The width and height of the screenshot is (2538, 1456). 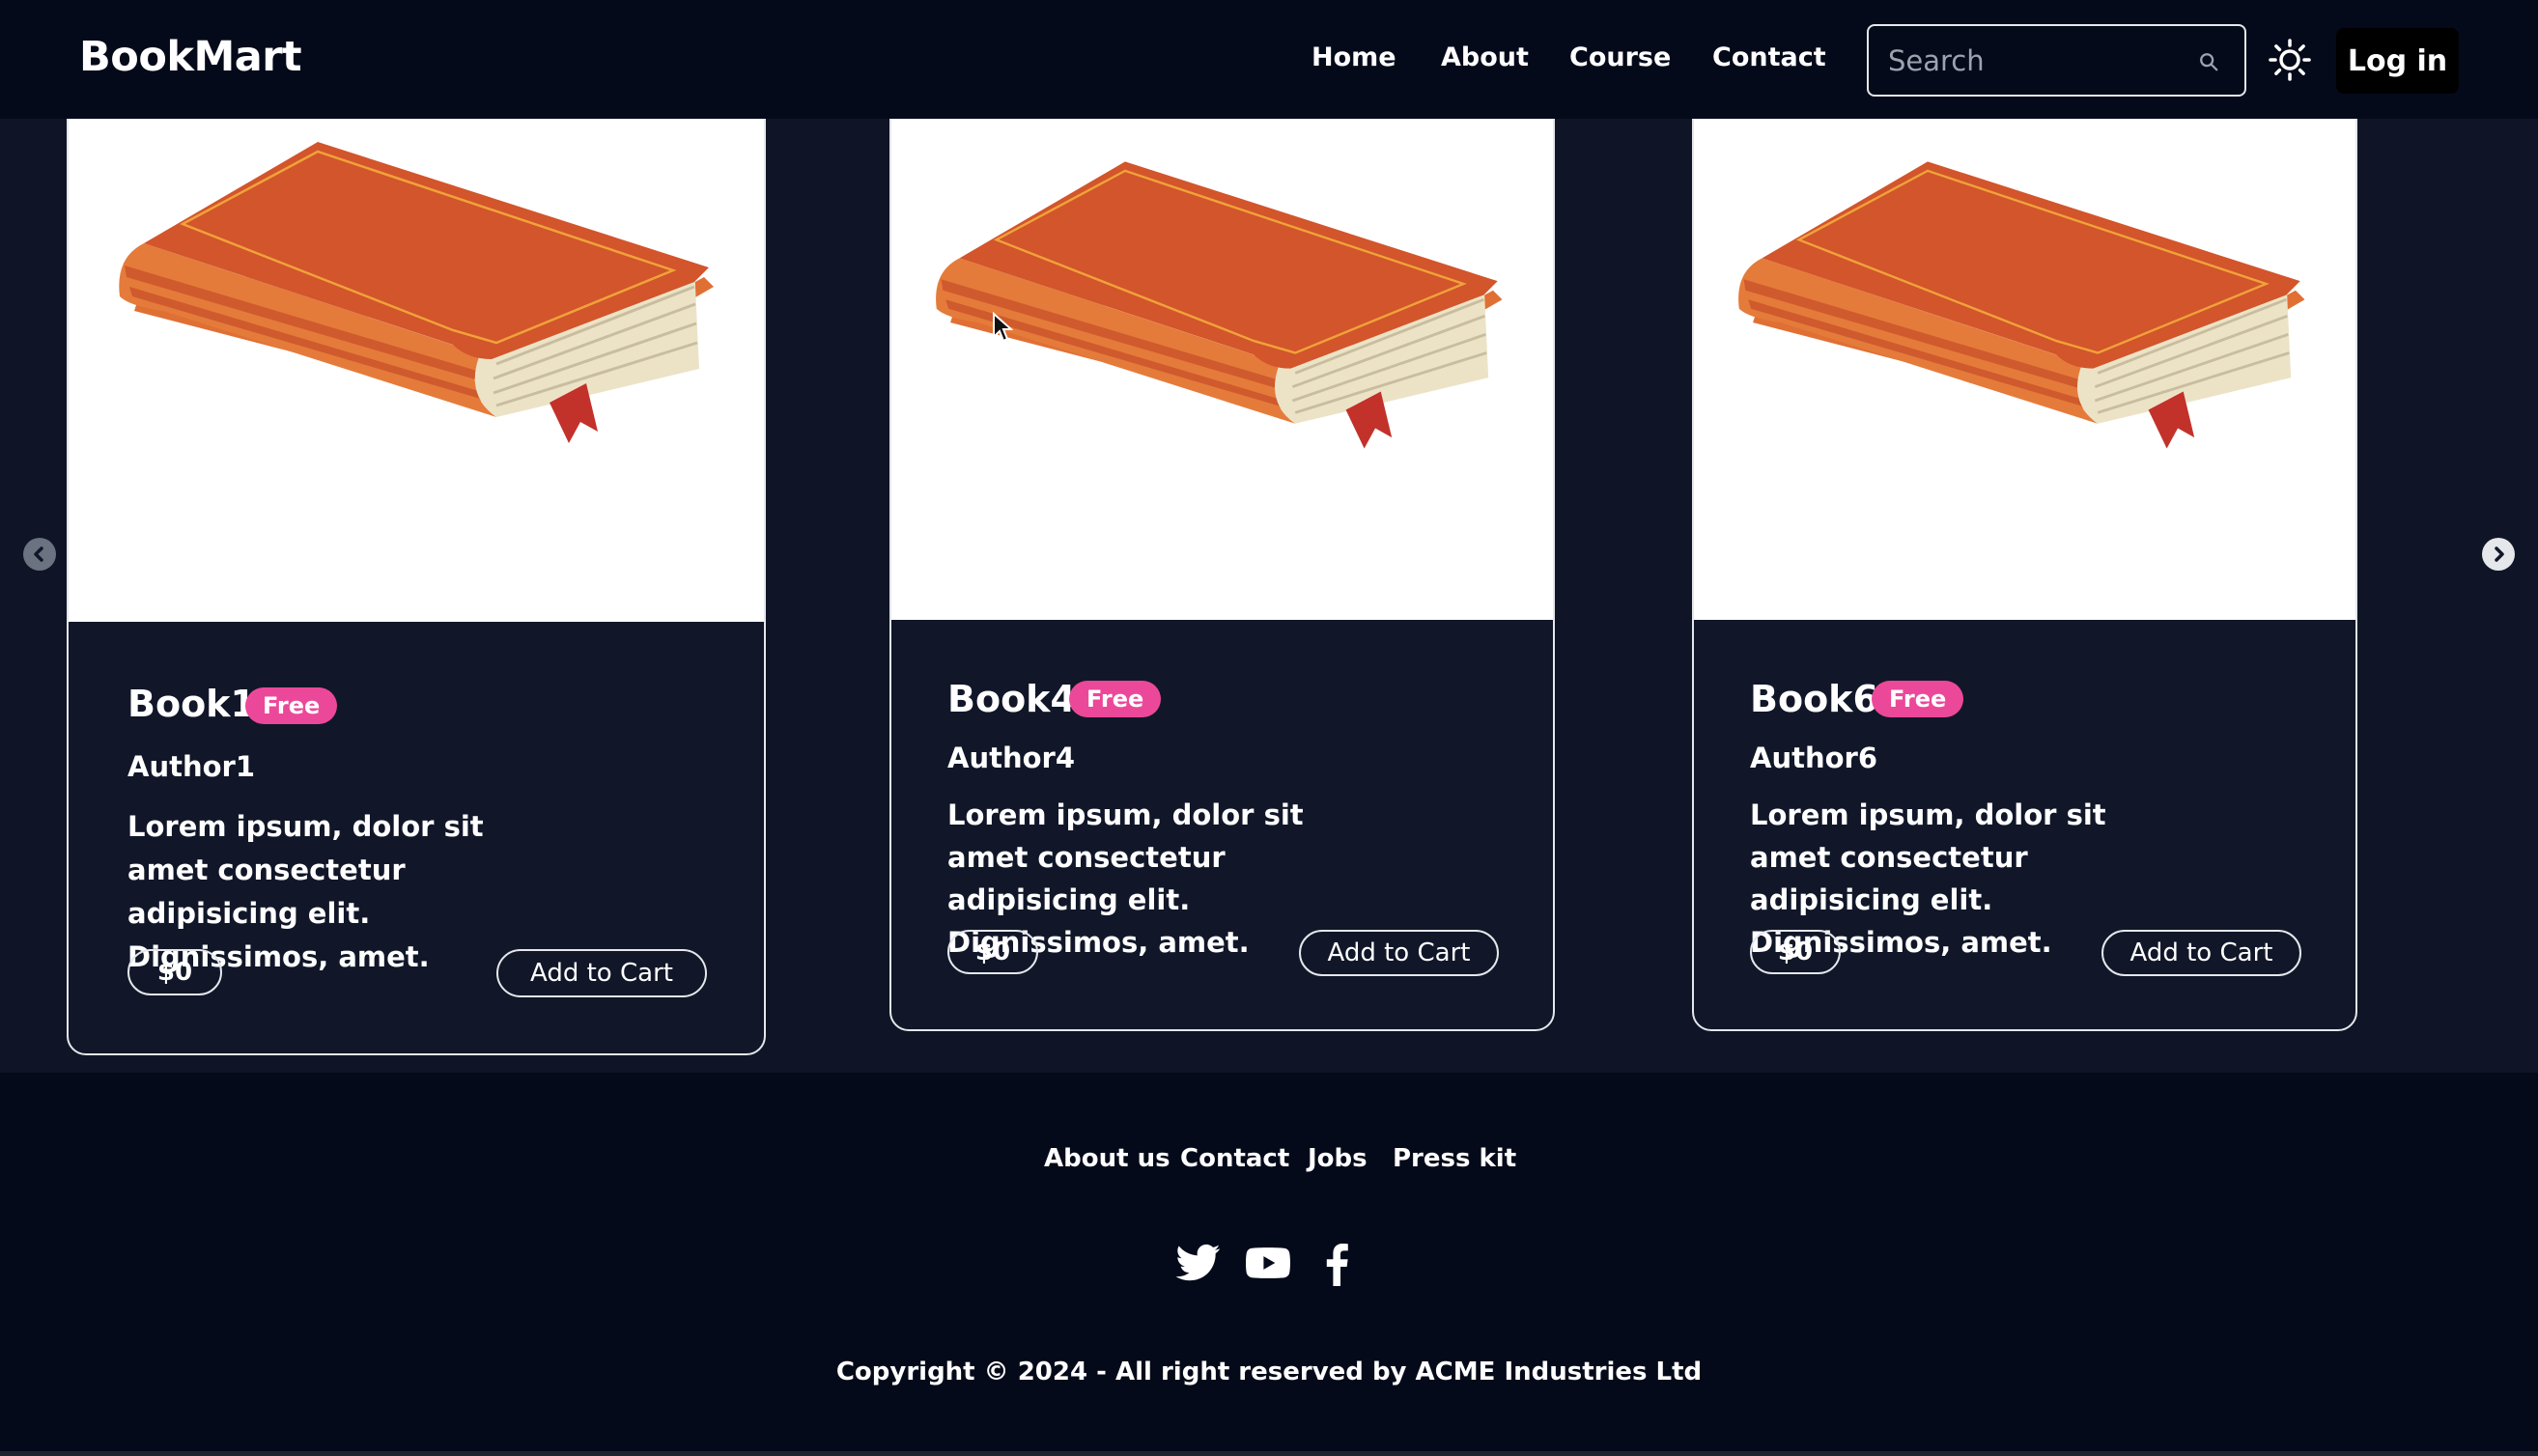 I want to click on window-bottom-border, so click(x=1269, y=1454).